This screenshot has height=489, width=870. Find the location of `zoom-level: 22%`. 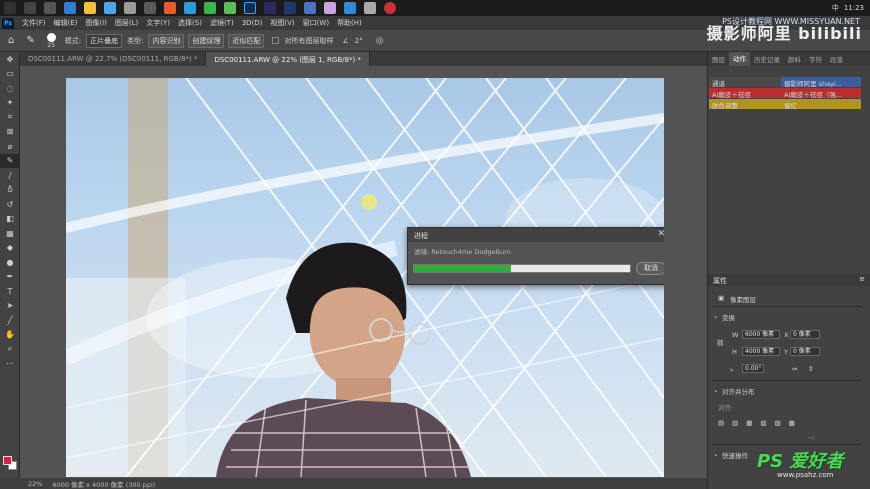

zoom-level: 22% is located at coordinates (35, 484).